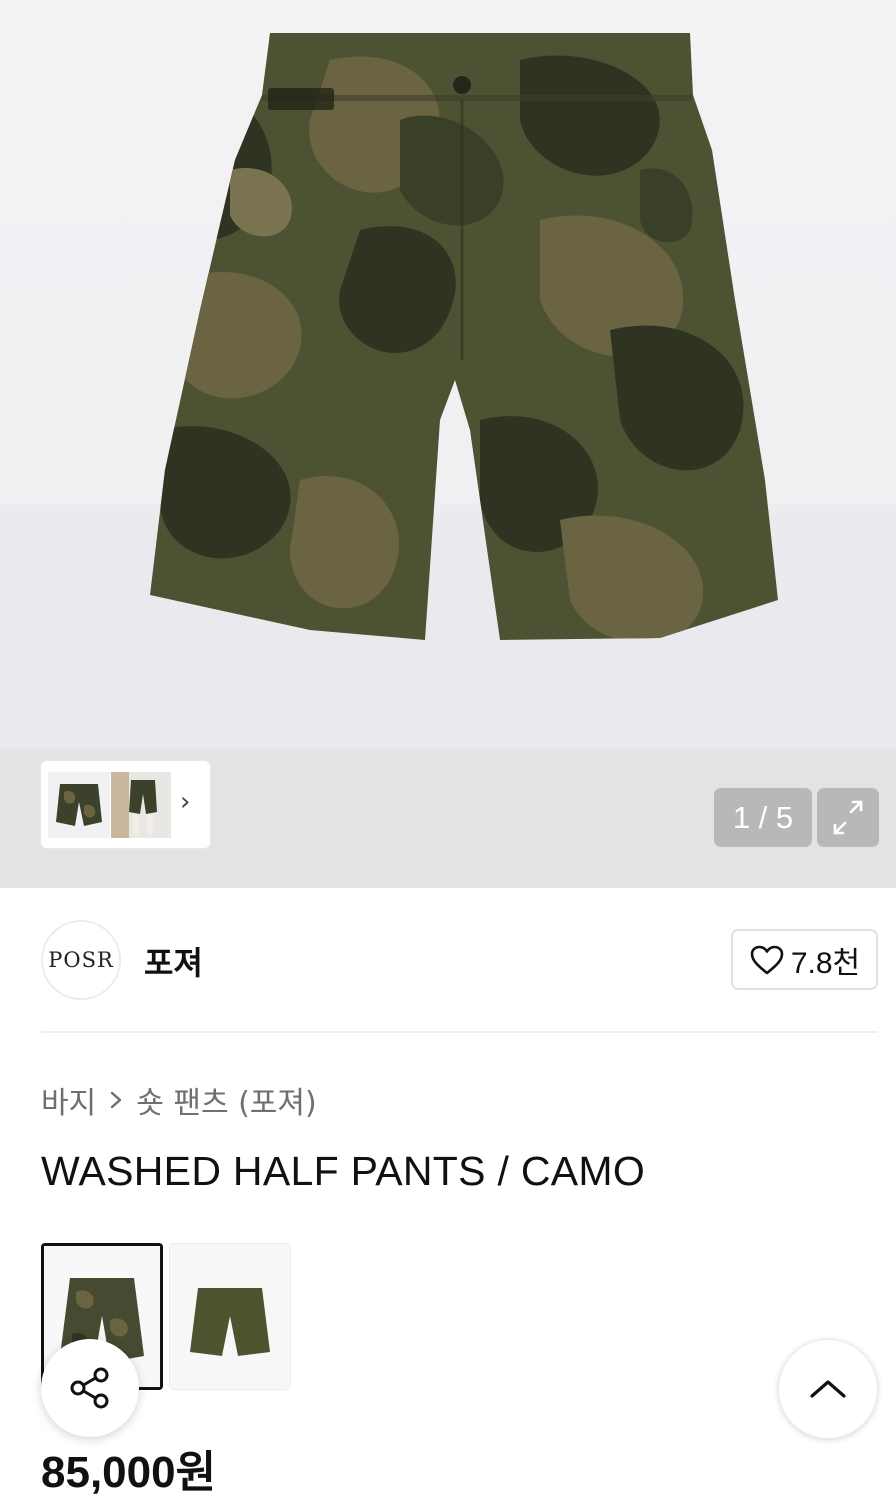  Describe the element at coordinates (173, 961) in the screenshot. I see `brand-name: 포져` at that location.